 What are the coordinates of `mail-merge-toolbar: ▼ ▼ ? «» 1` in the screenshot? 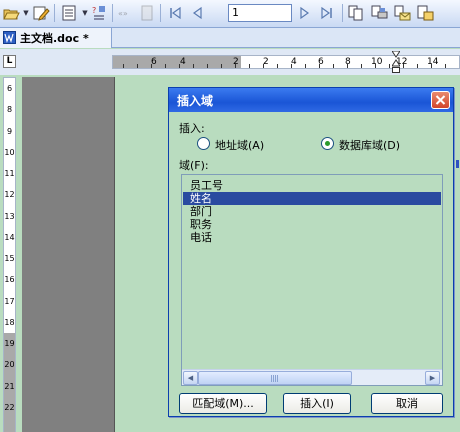 It's located at (230, 14).